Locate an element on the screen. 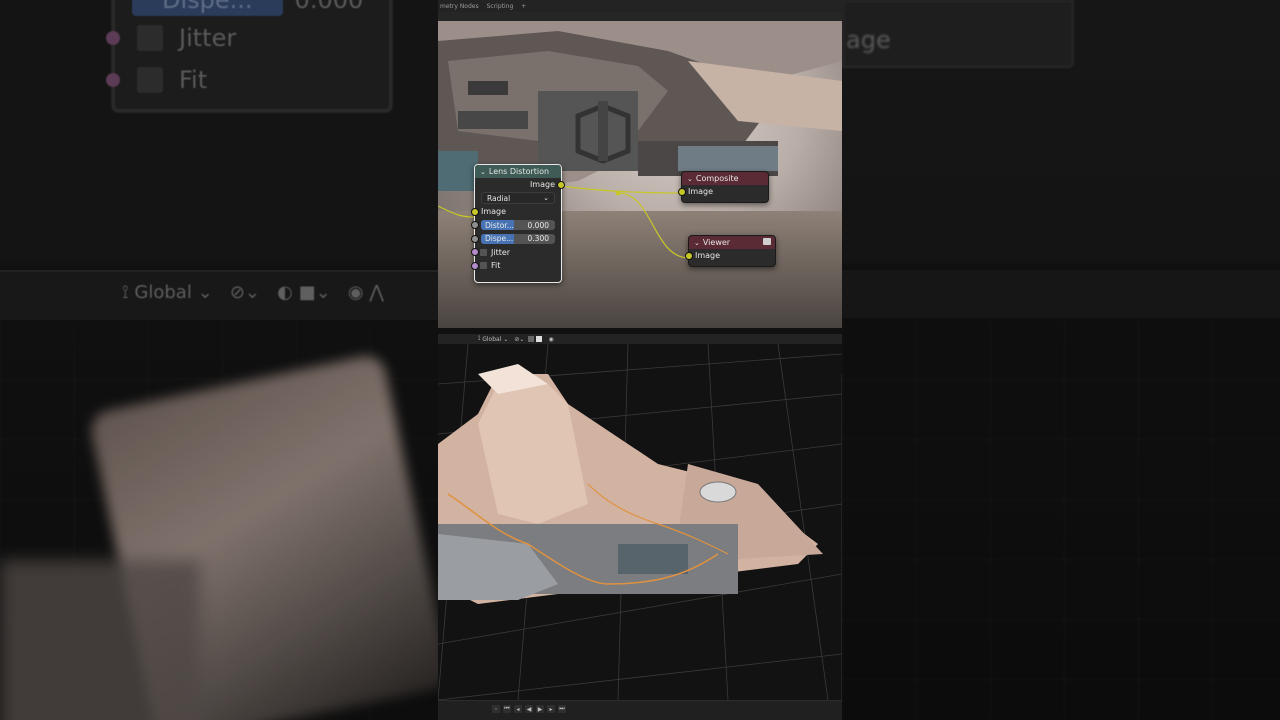 This screenshot has height=720, width=1280. dispersion-row: Dispe... 0.300 is located at coordinates (516, 239).